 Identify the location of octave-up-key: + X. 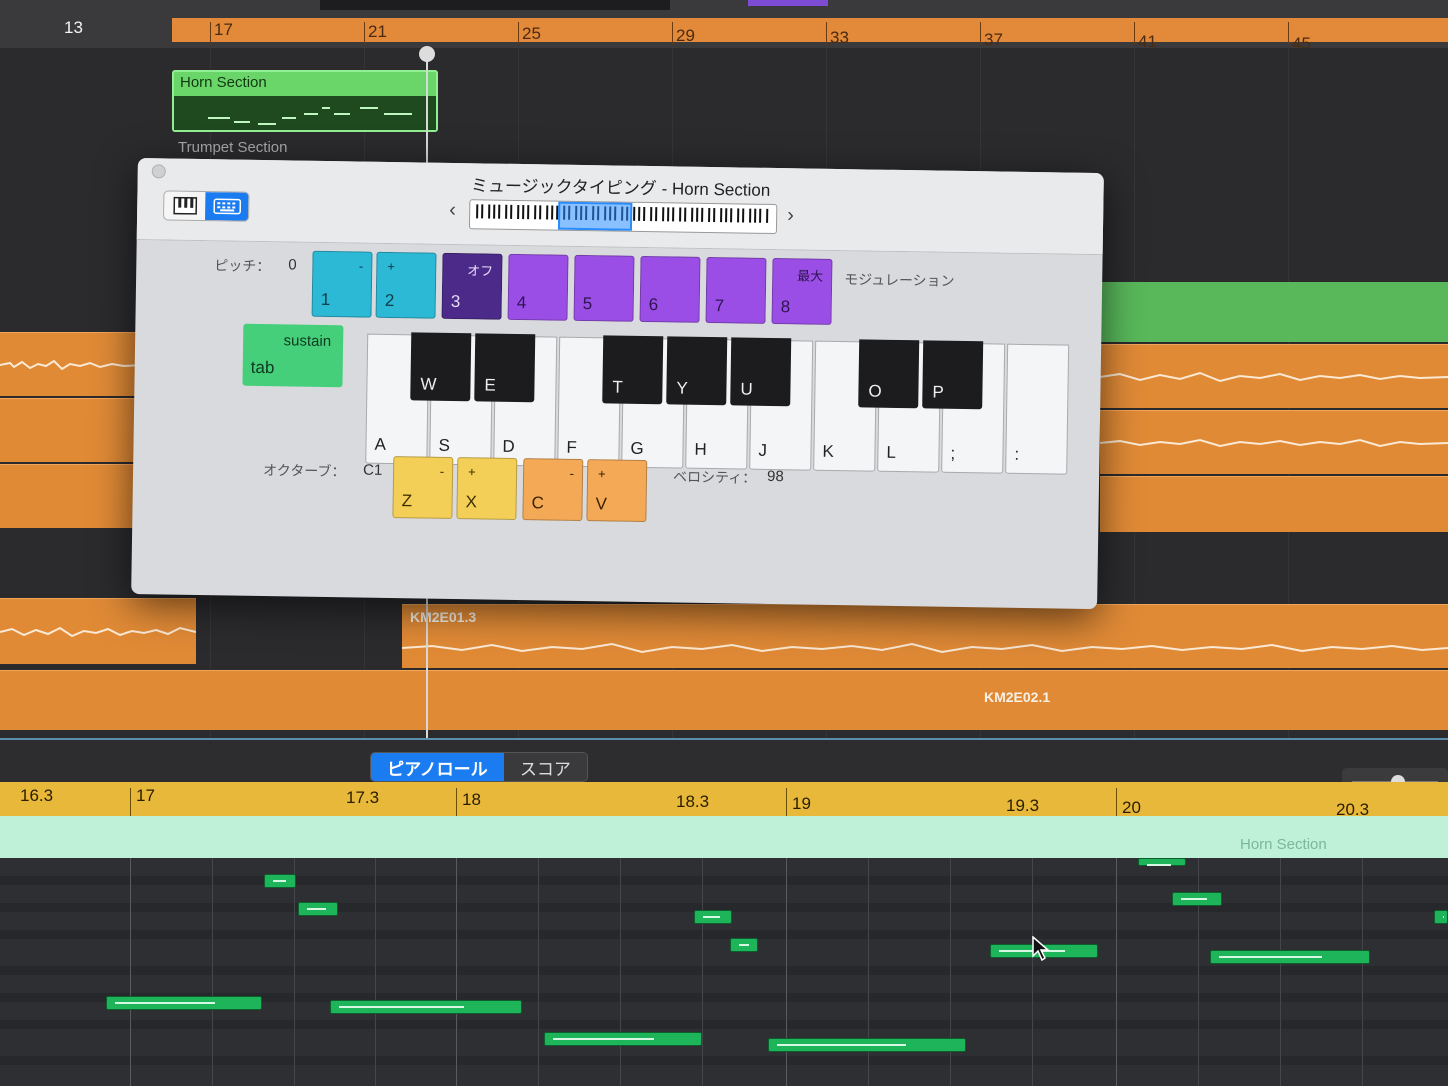
(487, 488).